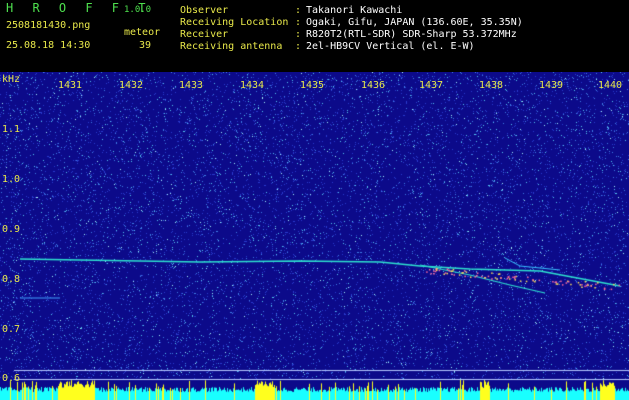 The image size is (629, 400). Describe the element at coordinates (11, 179) in the screenshot. I see `y-tick-label: 1.0` at that location.